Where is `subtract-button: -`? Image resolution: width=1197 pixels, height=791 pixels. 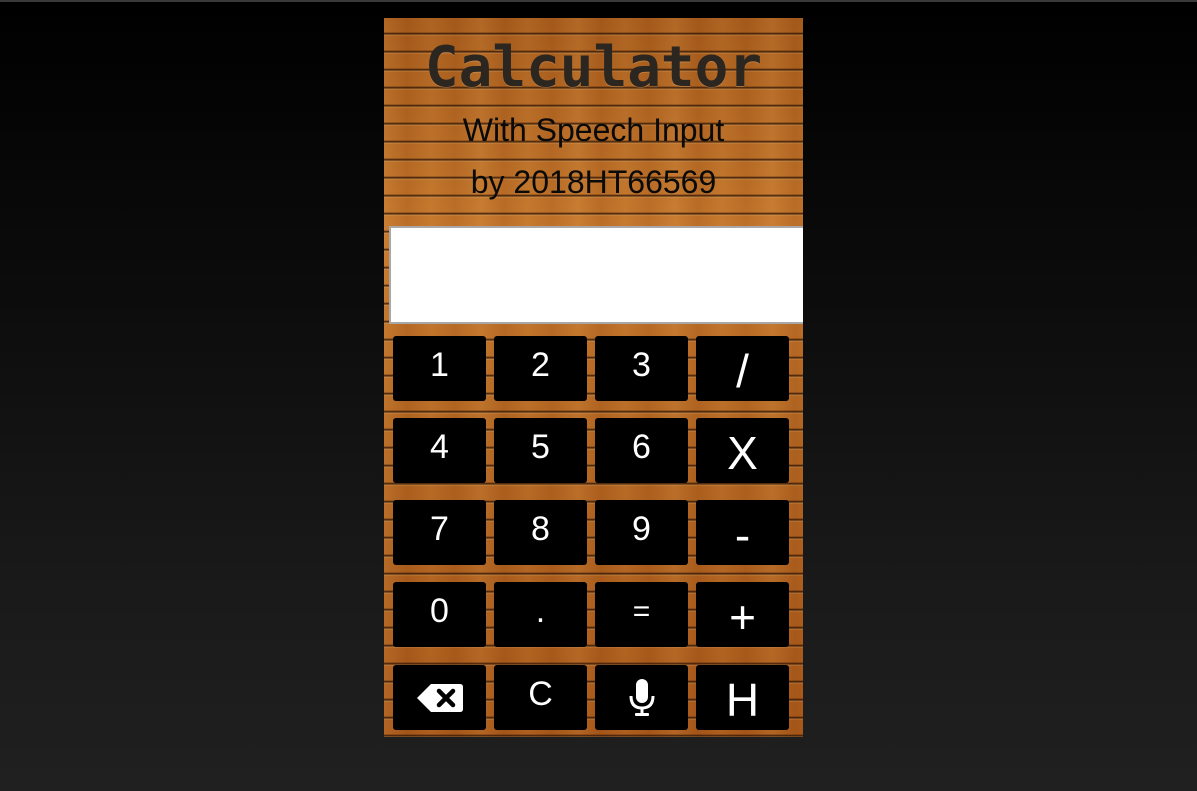 subtract-button: - is located at coordinates (742, 532).